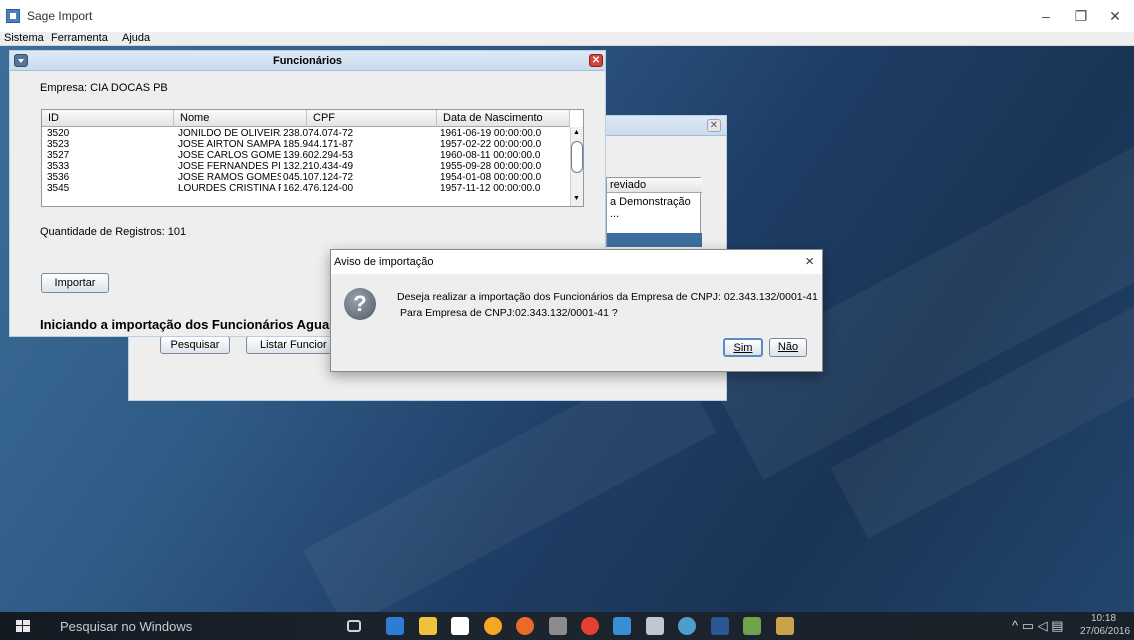  I want to click on column-header-id: ID, so click(108, 118).